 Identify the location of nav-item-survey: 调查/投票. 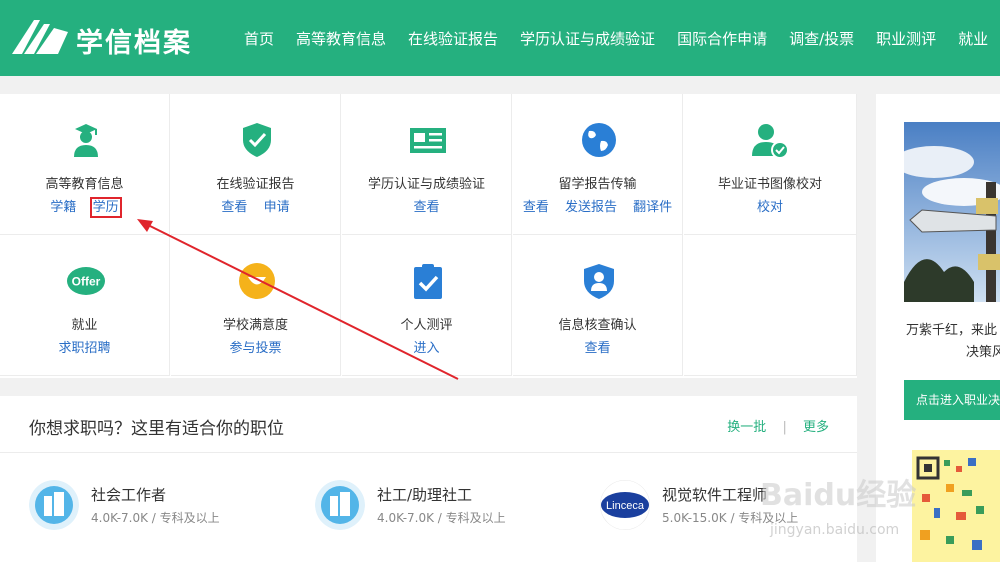
(821, 38).